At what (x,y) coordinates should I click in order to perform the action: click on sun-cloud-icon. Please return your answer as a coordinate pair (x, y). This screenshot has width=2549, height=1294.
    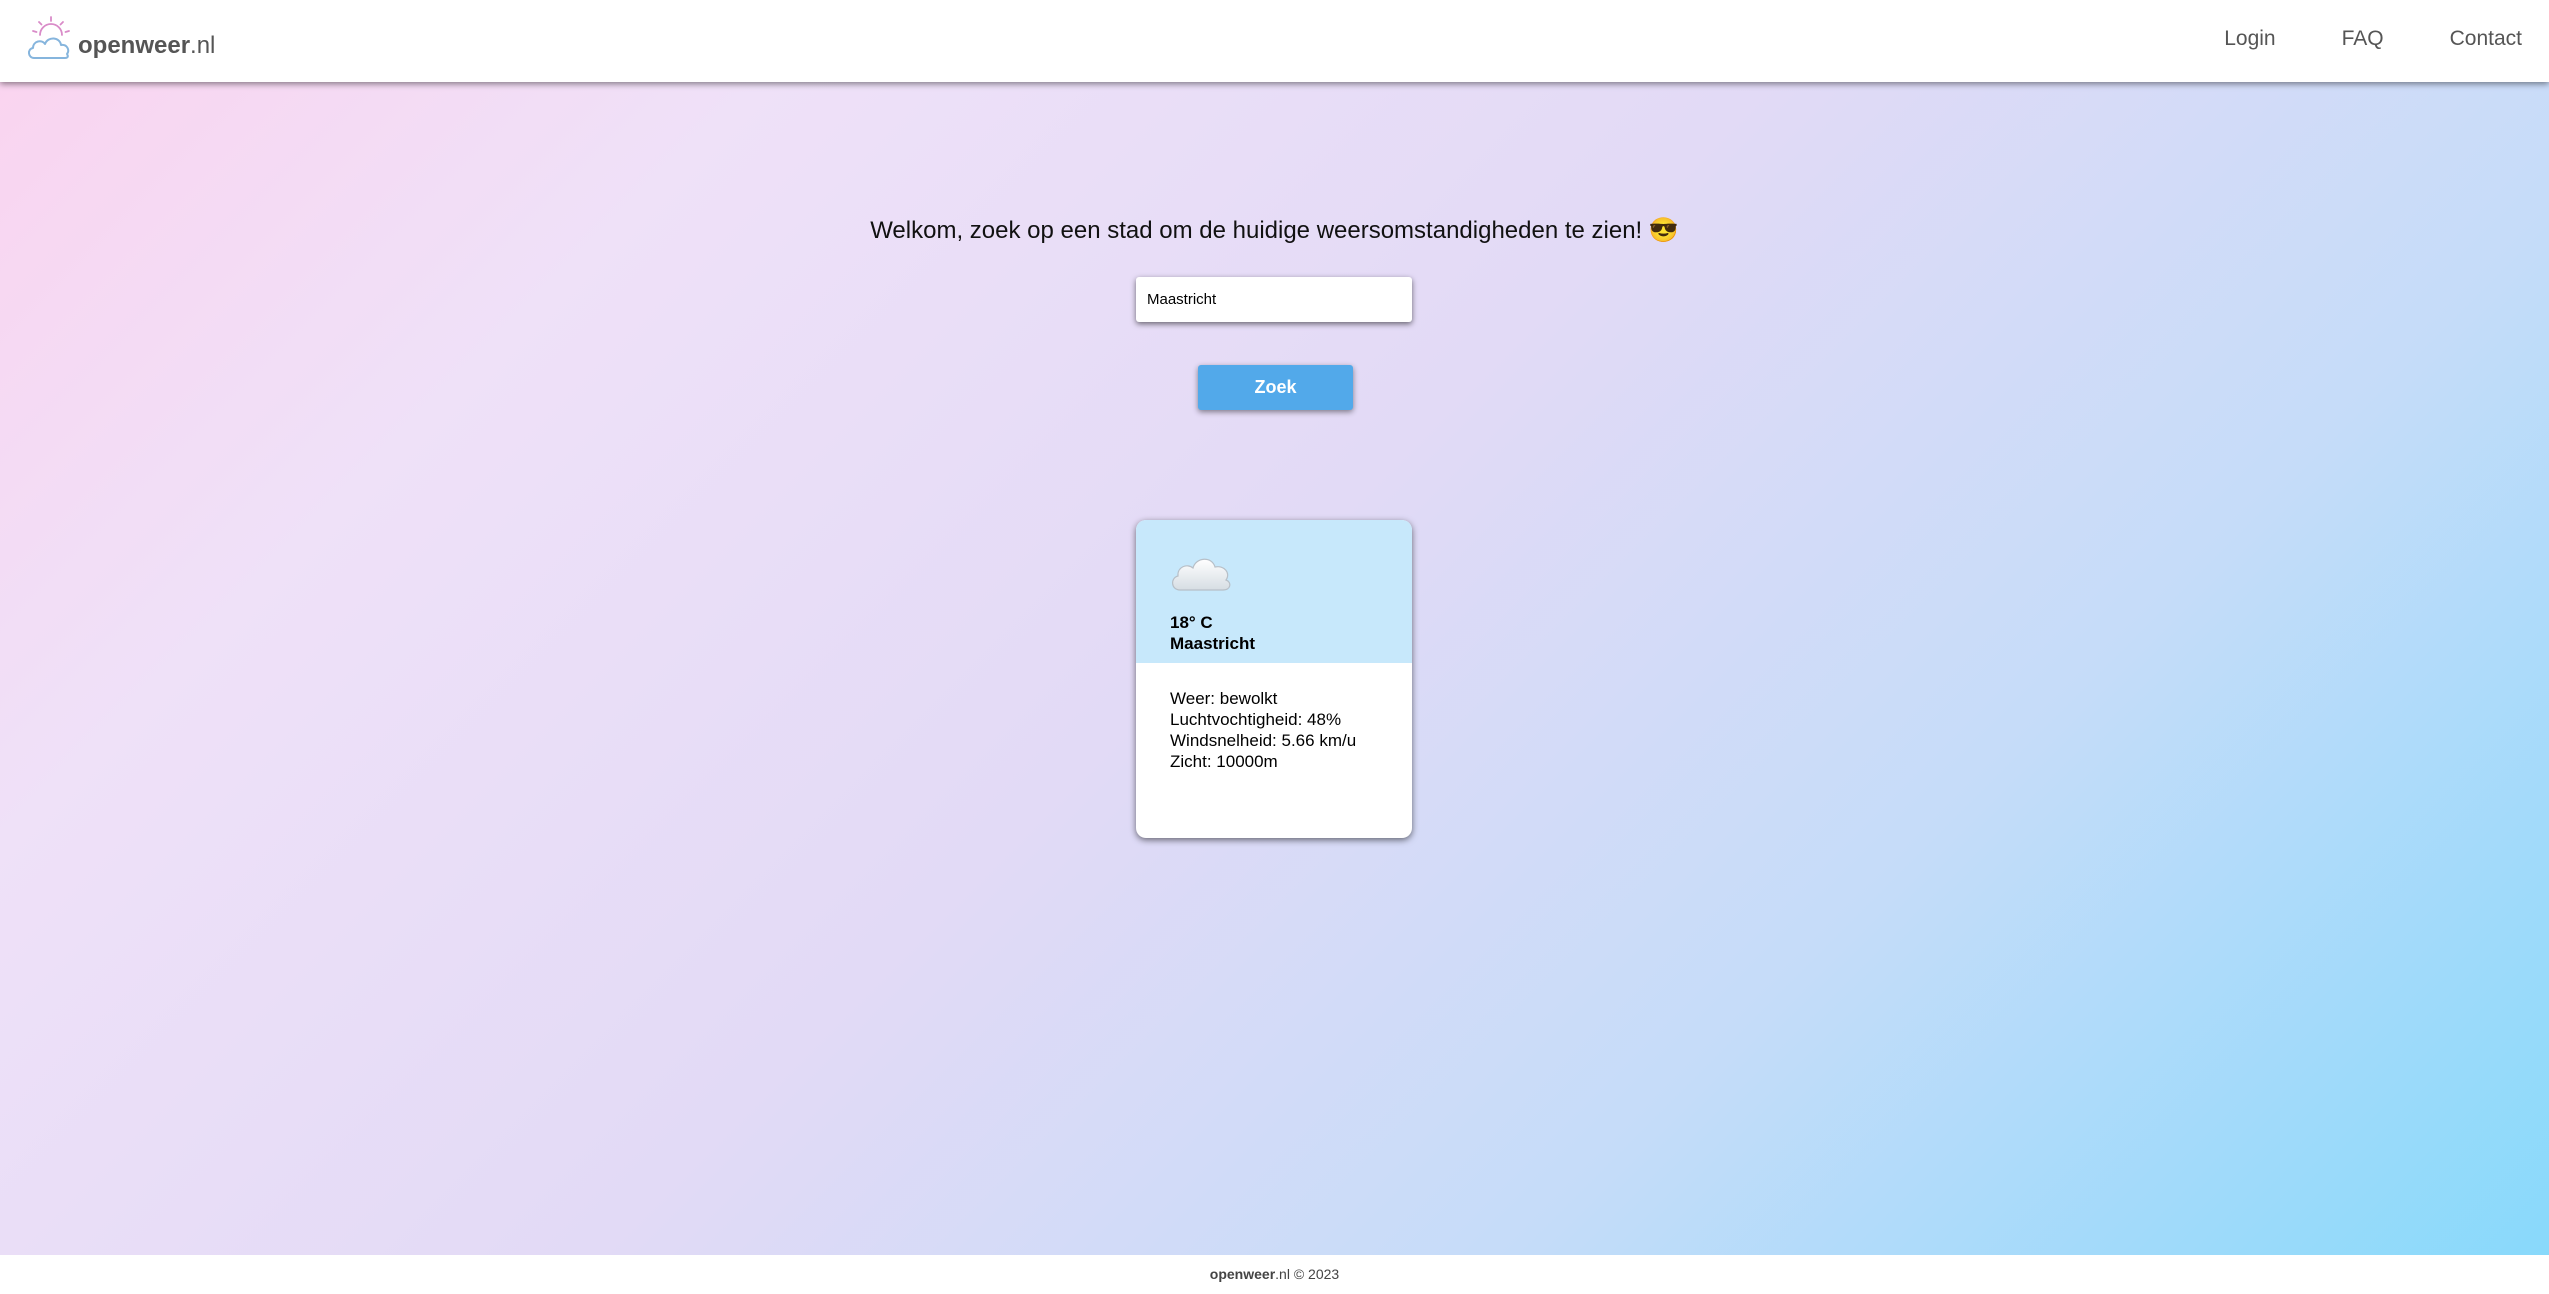
    Looking at the image, I should click on (49, 37).